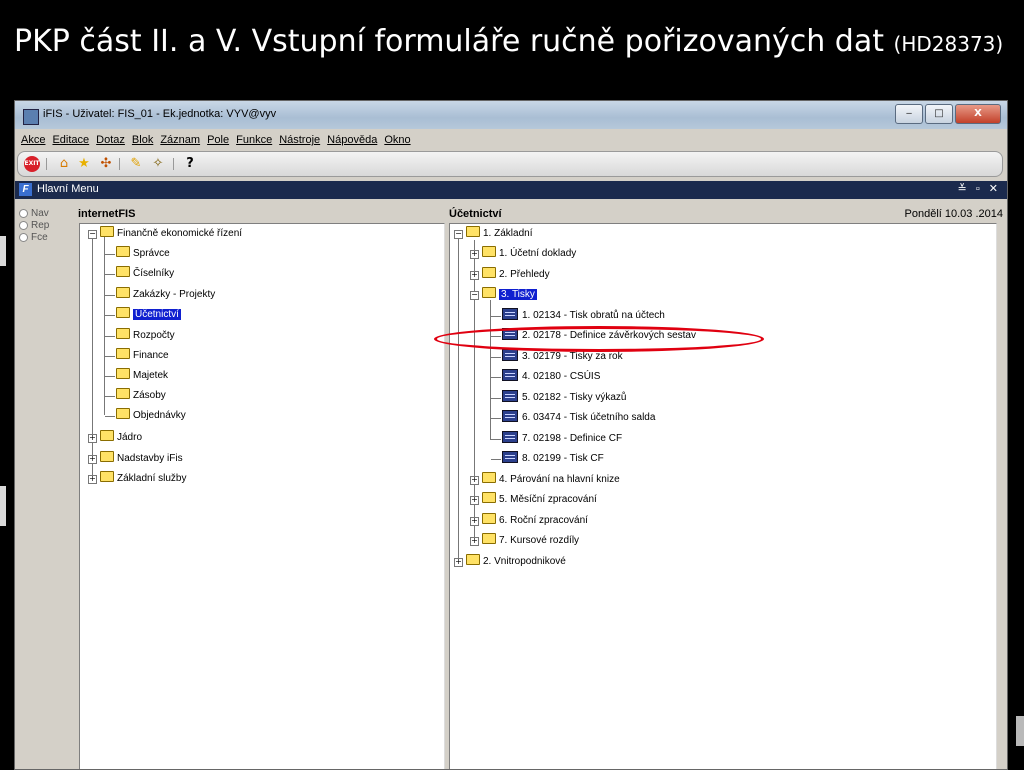  Describe the element at coordinates (149, 315) in the screenshot. I see `tree-node-ucetnictvi: Účetnictví` at that location.